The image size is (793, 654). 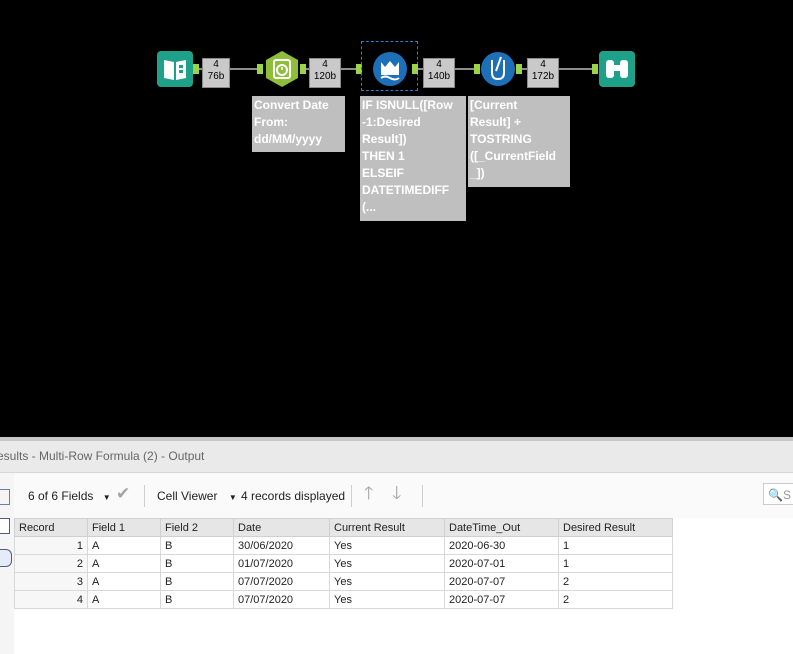 I want to click on search-input: 🔍S, so click(x=778, y=494).